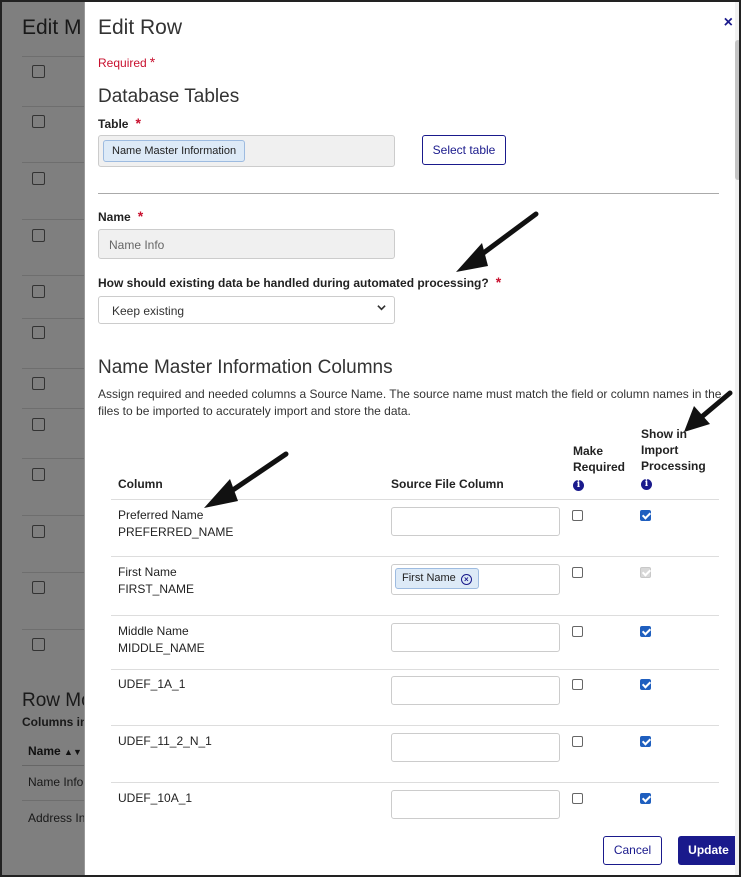 This screenshot has width=741, height=877. I want to click on columns-section-title: Name Master Information Columns, so click(245, 367).